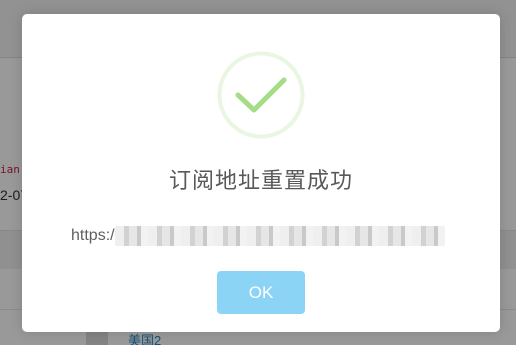  I want to click on redacted-url-blur, so click(279, 236).